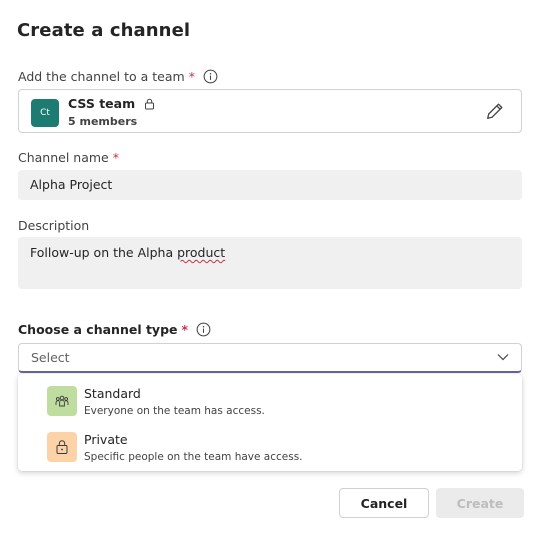  Describe the element at coordinates (62, 401) in the screenshot. I see `team-icon` at that location.